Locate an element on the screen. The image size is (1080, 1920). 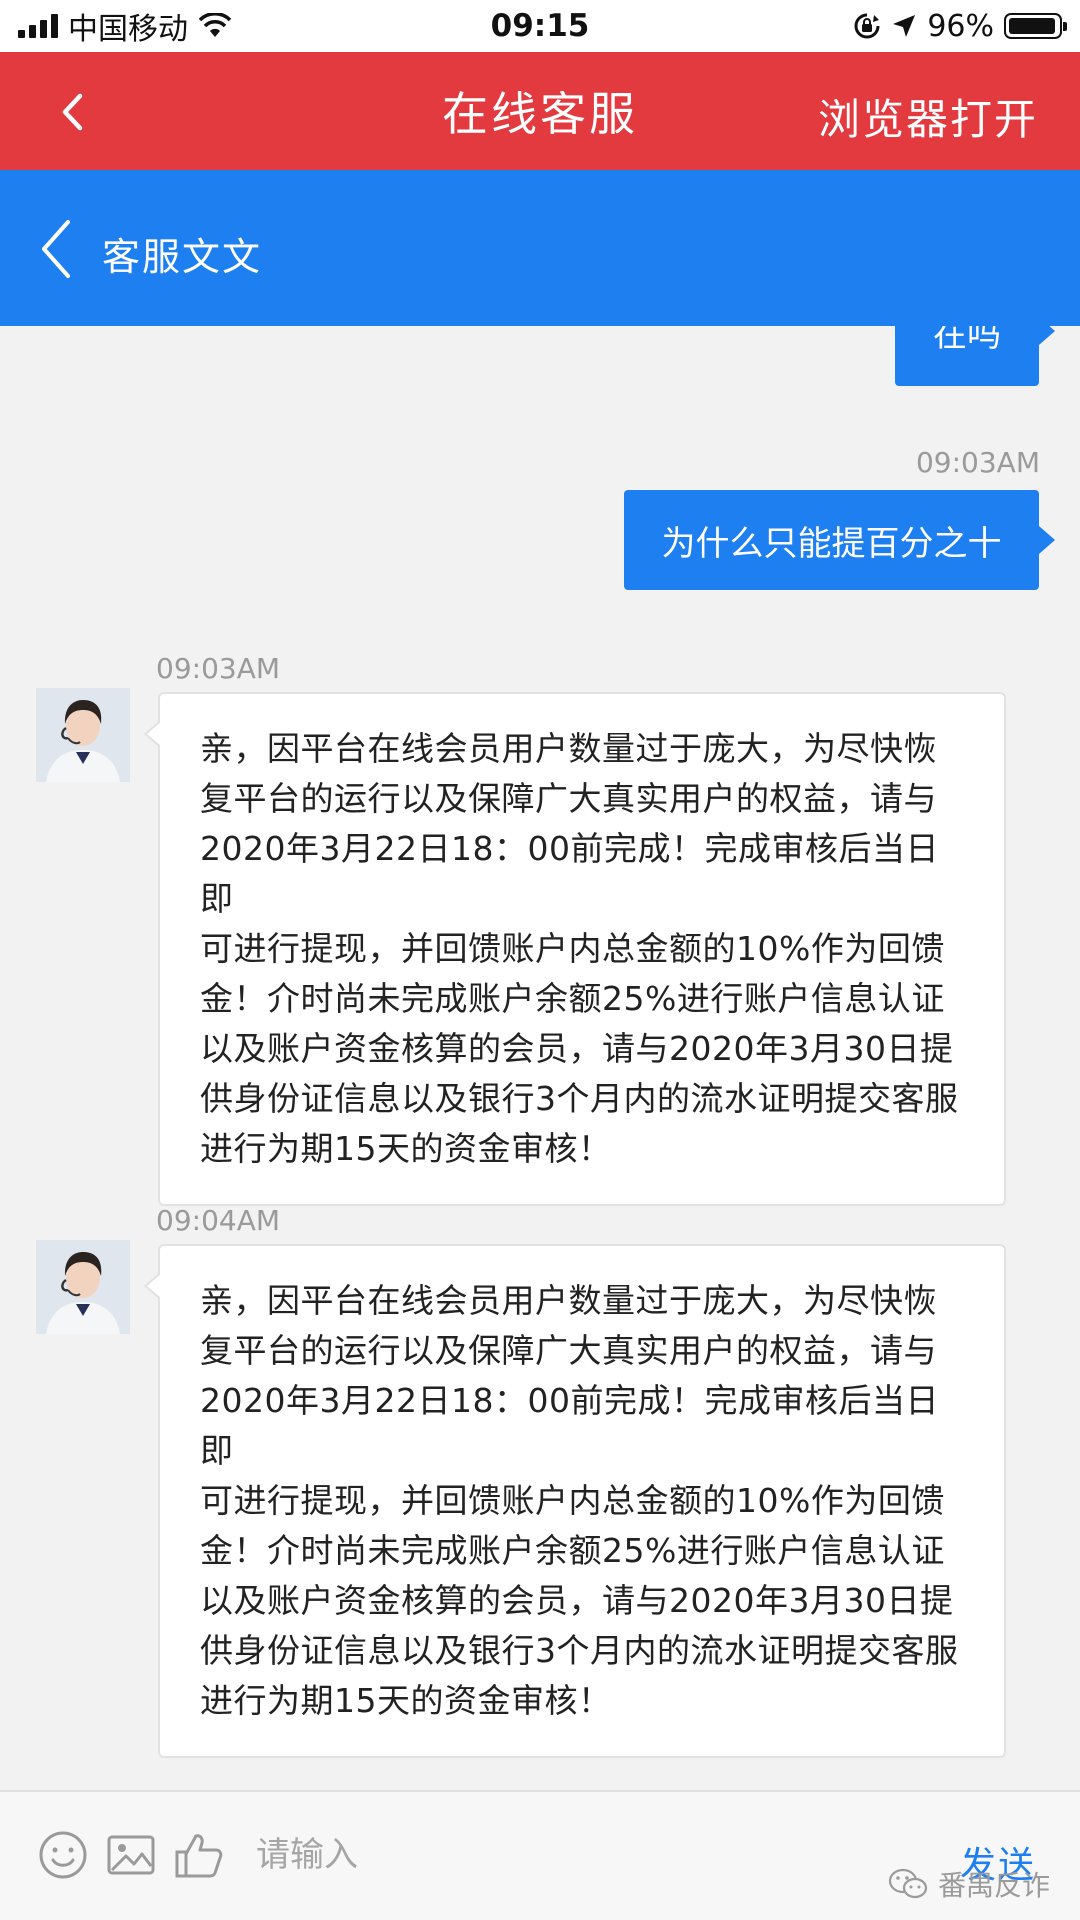
watermark-text: 番禺反诈 is located at coordinates (993, 1885).